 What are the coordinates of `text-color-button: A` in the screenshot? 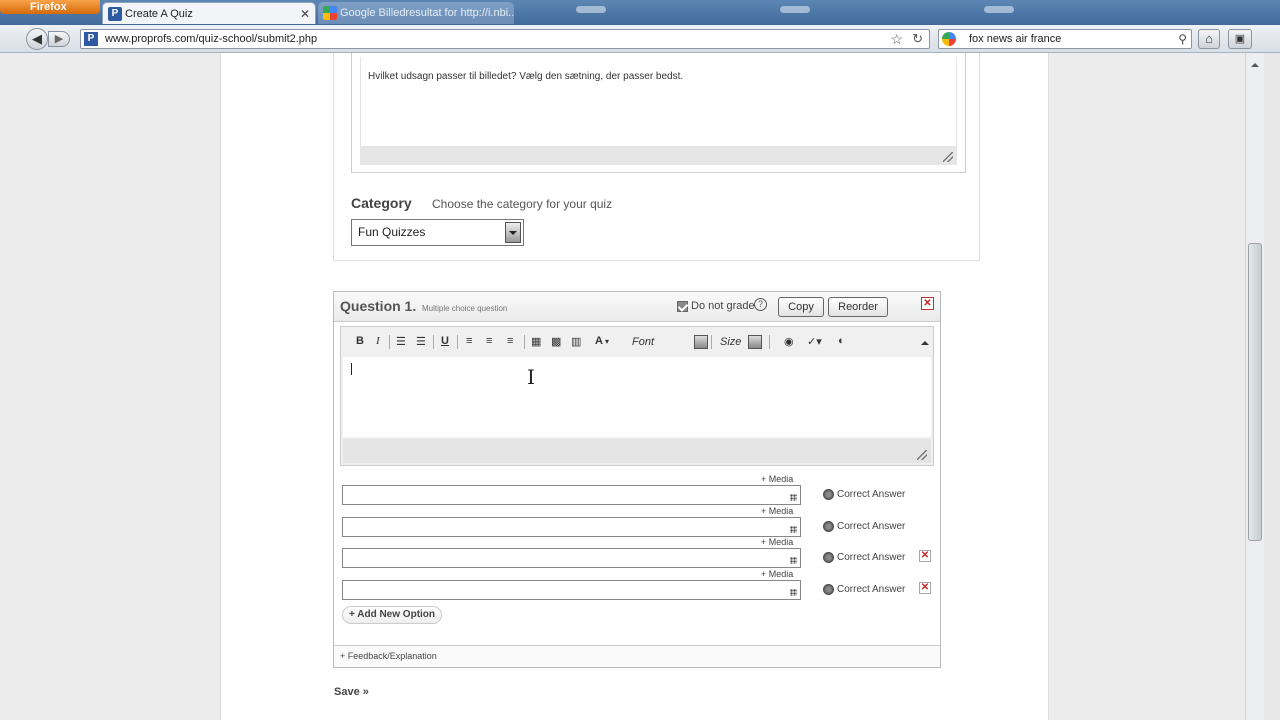 It's located at (599, 341).